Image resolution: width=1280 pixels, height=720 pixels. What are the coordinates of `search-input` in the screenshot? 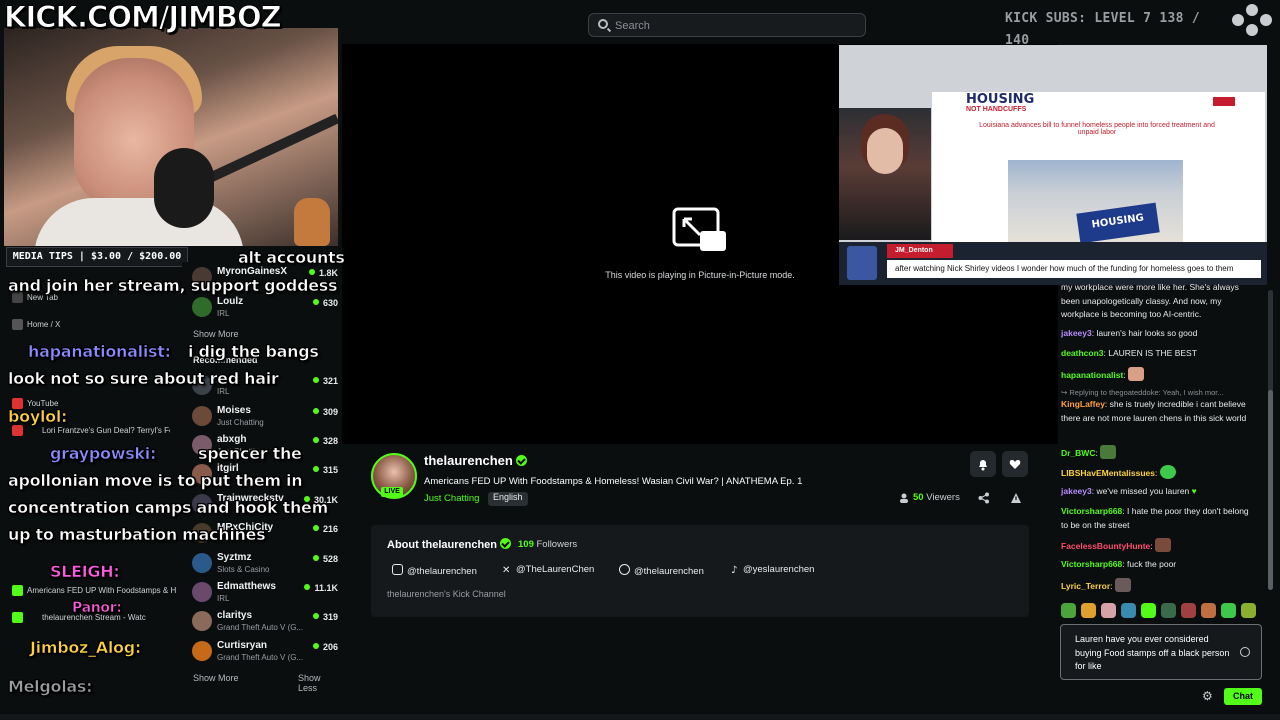 It's located at (735, 26).